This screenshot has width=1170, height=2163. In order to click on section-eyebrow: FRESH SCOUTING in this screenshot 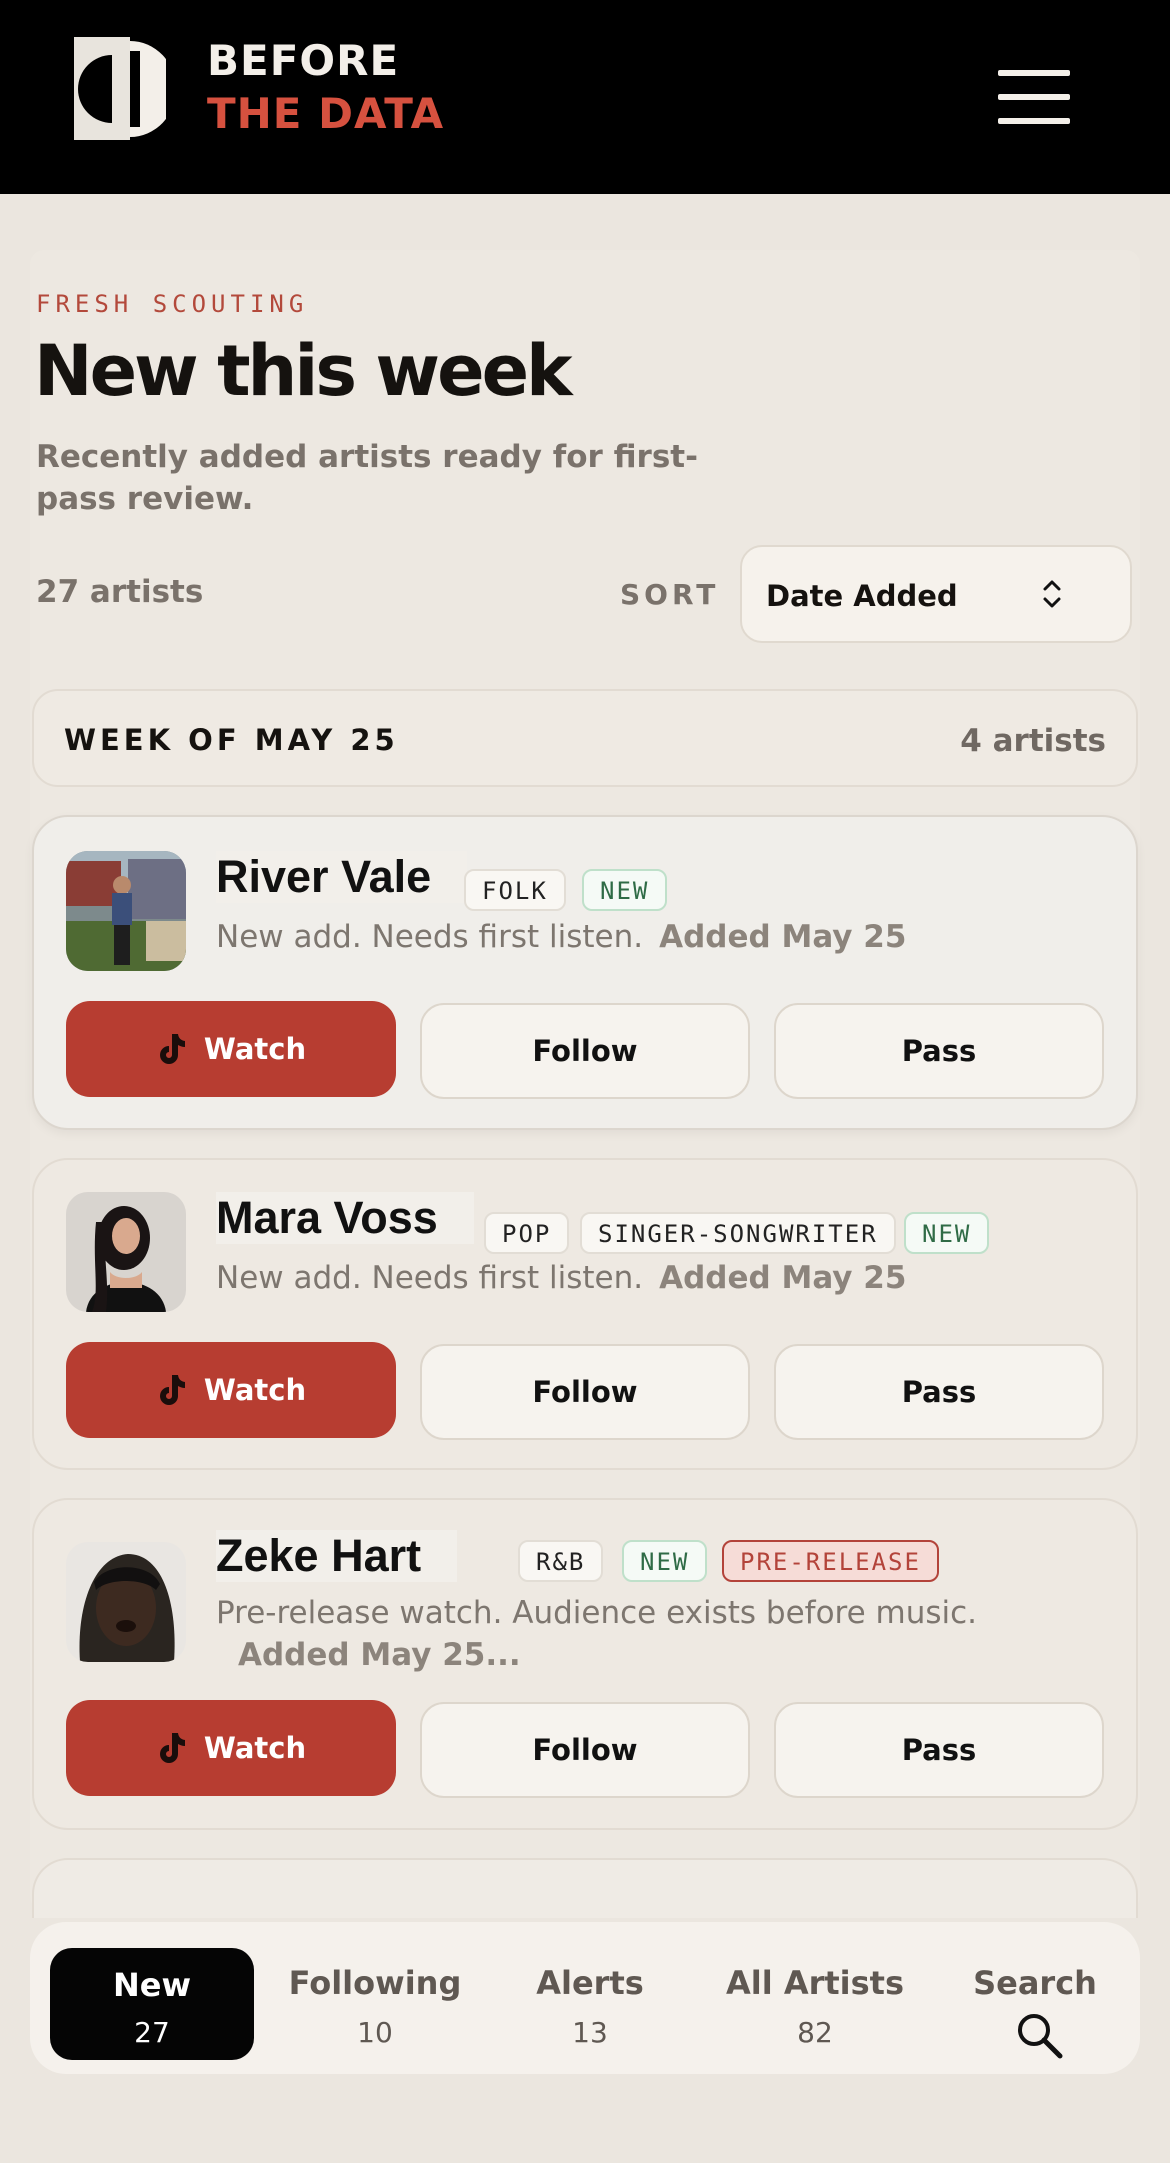, I will do `click(172, 304)`.